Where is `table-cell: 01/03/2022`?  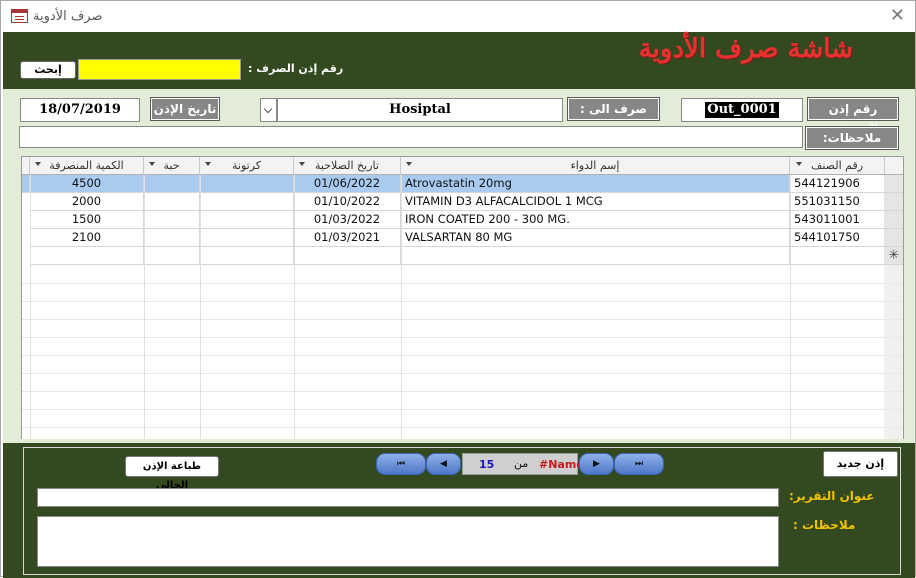 table-cell: 01/03/2022 is located at coordinates (347, 220).